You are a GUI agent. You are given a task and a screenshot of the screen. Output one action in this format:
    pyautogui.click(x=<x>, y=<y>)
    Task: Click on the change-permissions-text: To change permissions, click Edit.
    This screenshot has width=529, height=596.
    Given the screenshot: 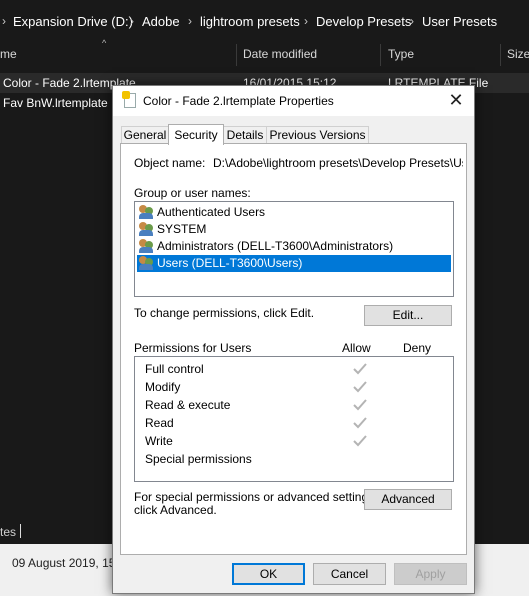 What is the action you would take?
    pyautogui.click(x=224, y=313)
    